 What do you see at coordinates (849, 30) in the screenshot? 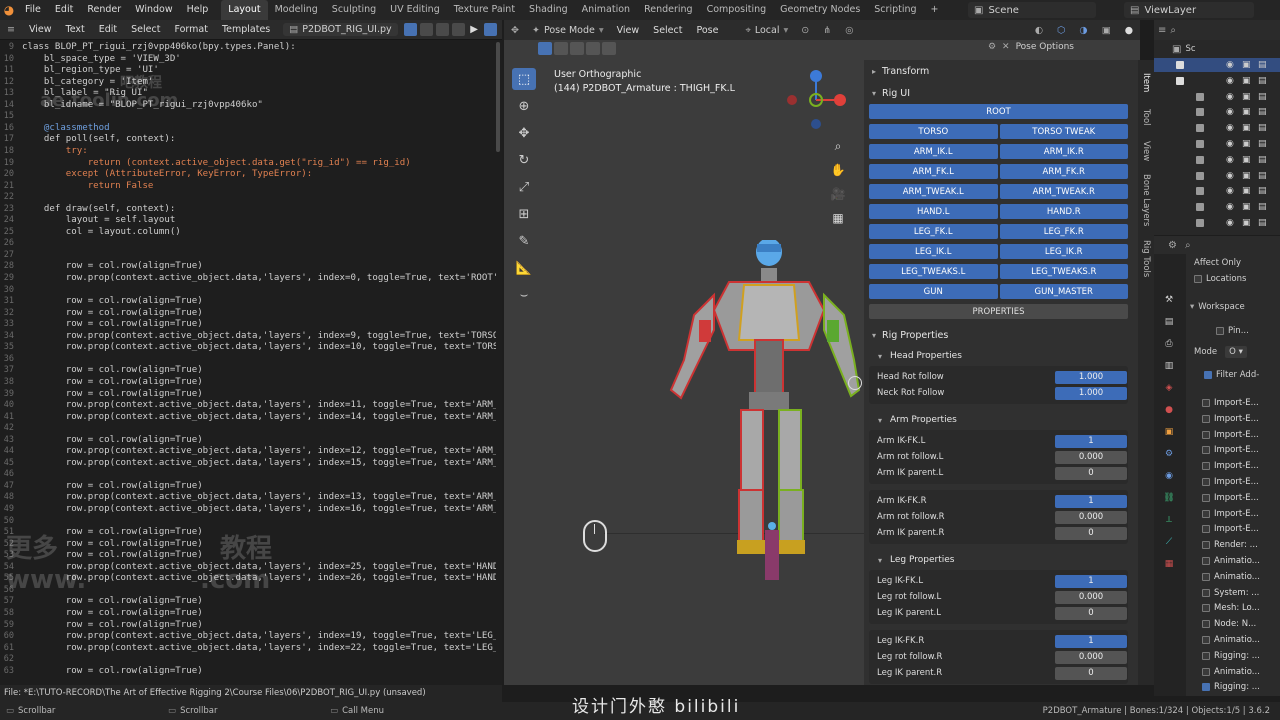
I see `proportional-icon: ◎` at bounding box center [849, 30].